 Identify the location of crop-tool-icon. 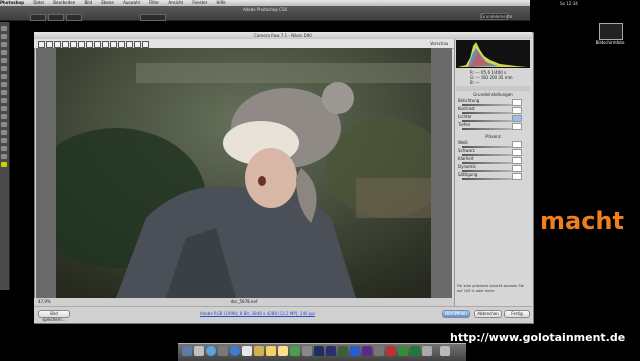
(4, 60).